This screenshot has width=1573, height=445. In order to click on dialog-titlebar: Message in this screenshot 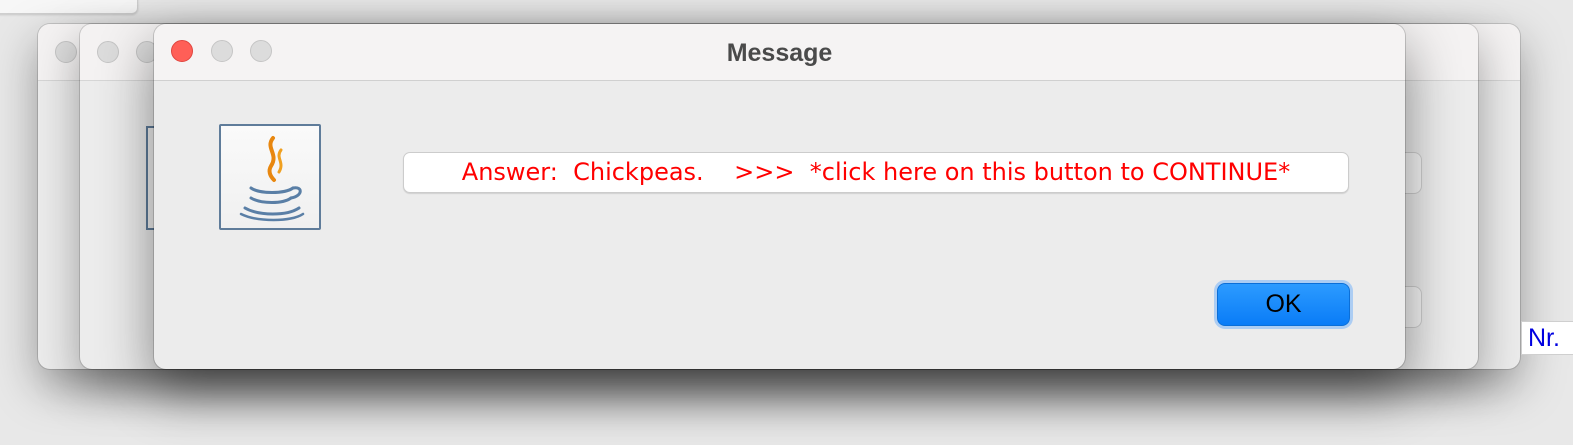, I will do `click(779, 52)`.